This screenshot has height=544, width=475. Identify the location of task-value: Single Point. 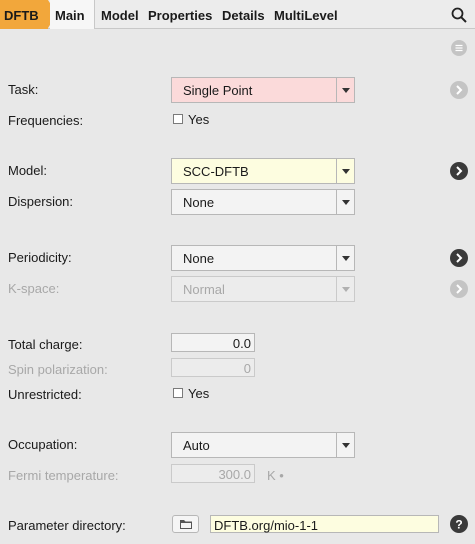
(218, 90).